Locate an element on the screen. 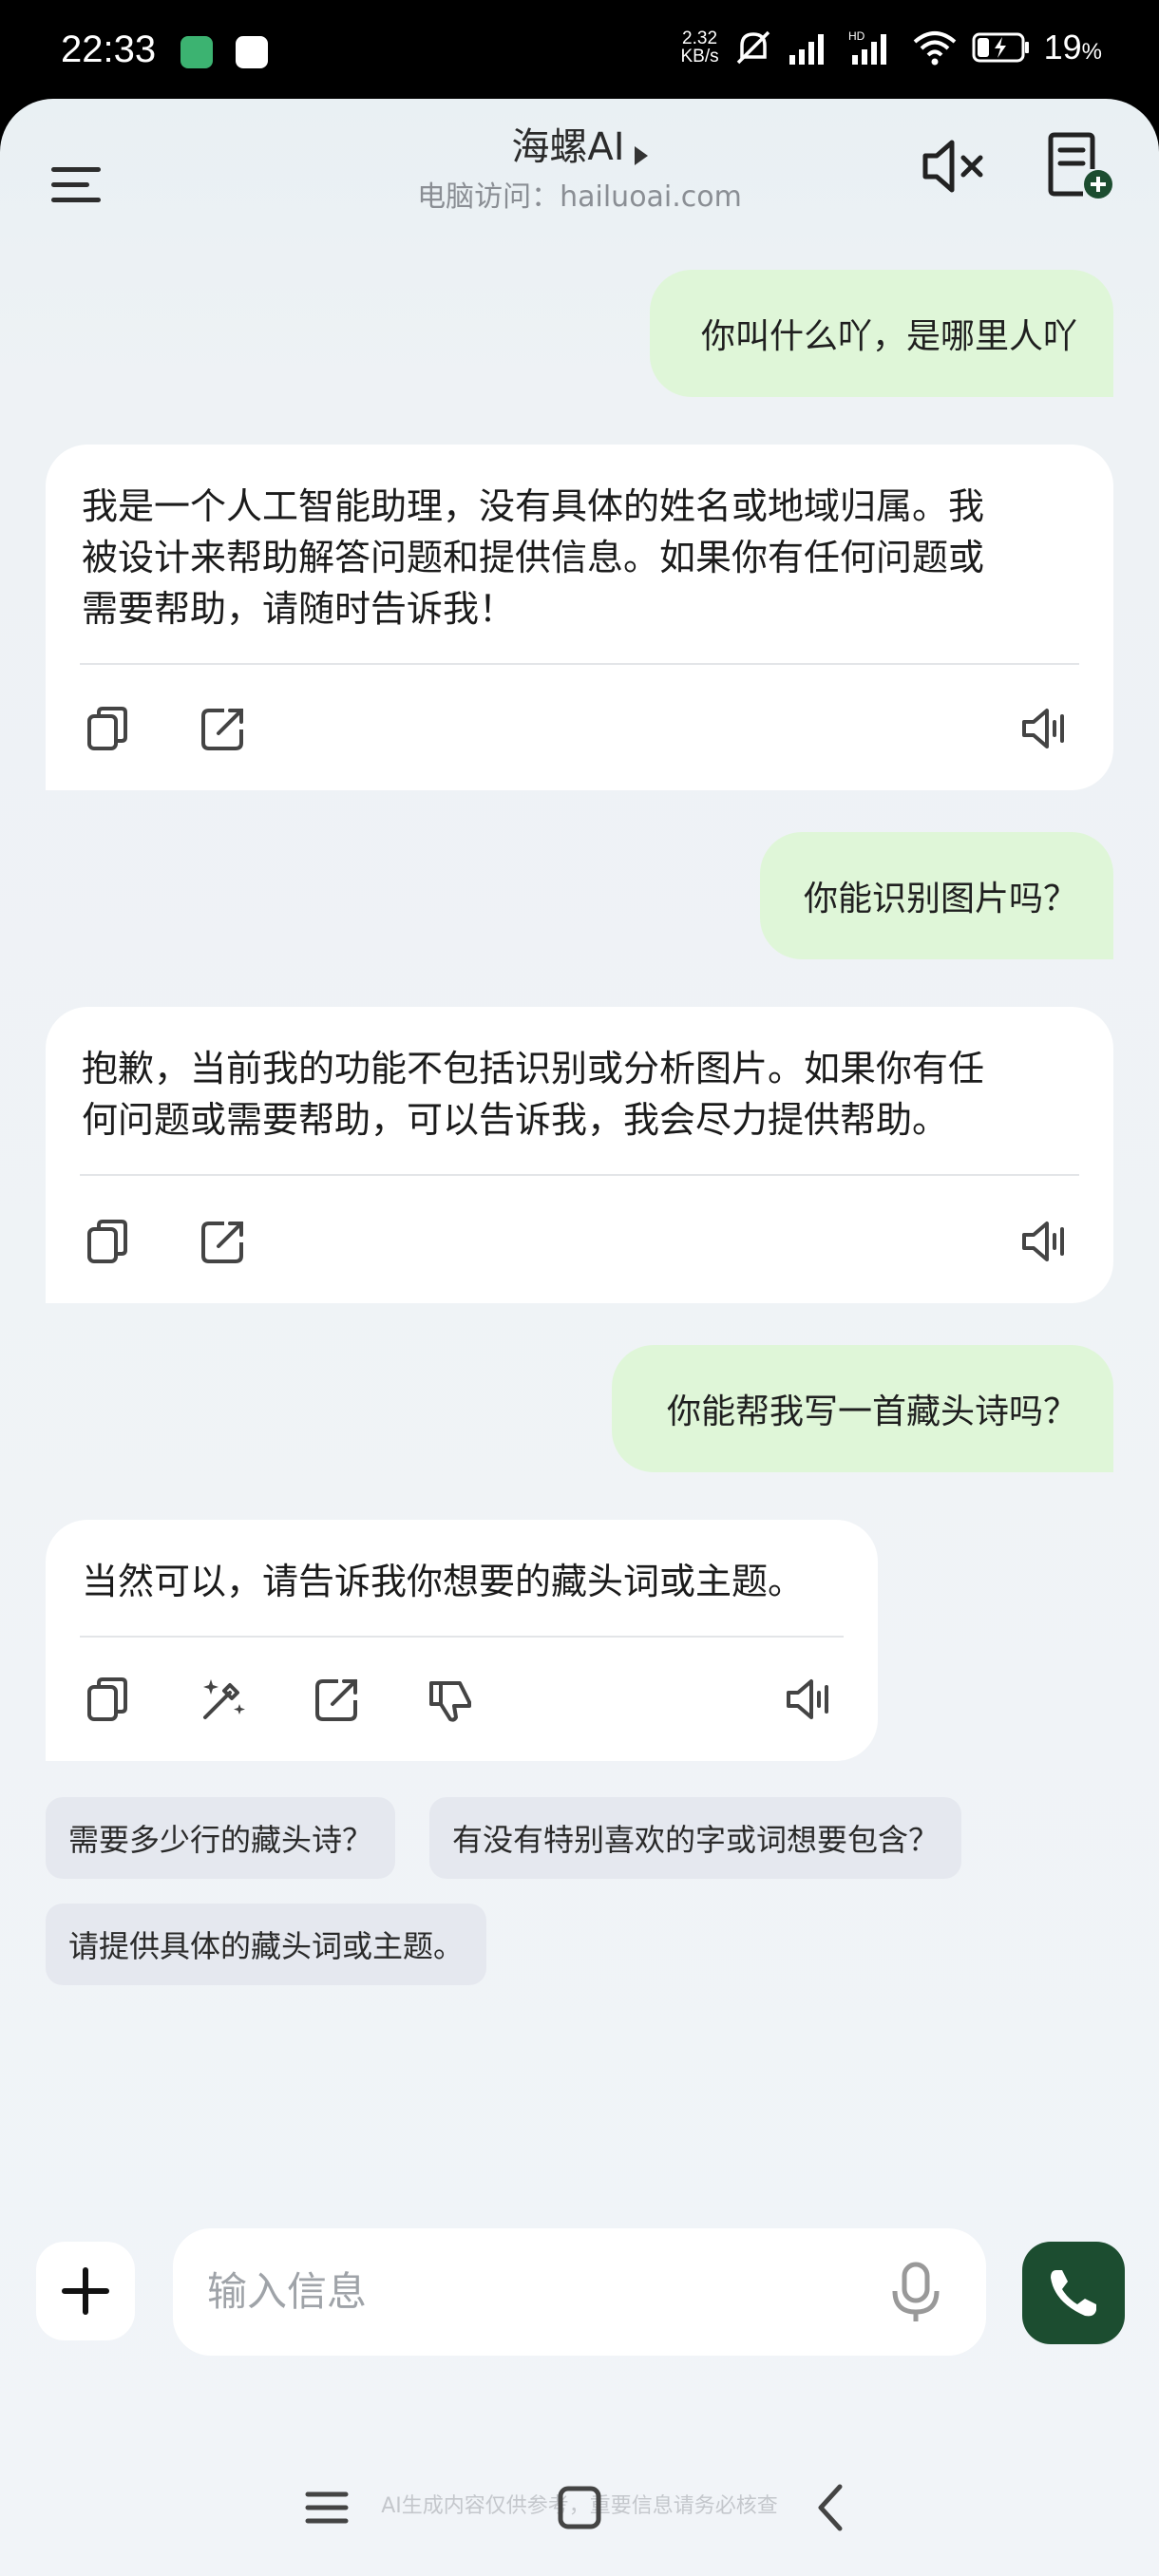 The image size is (1159, 2576). magic-wand-icon is located at coordinates (223, 1699).